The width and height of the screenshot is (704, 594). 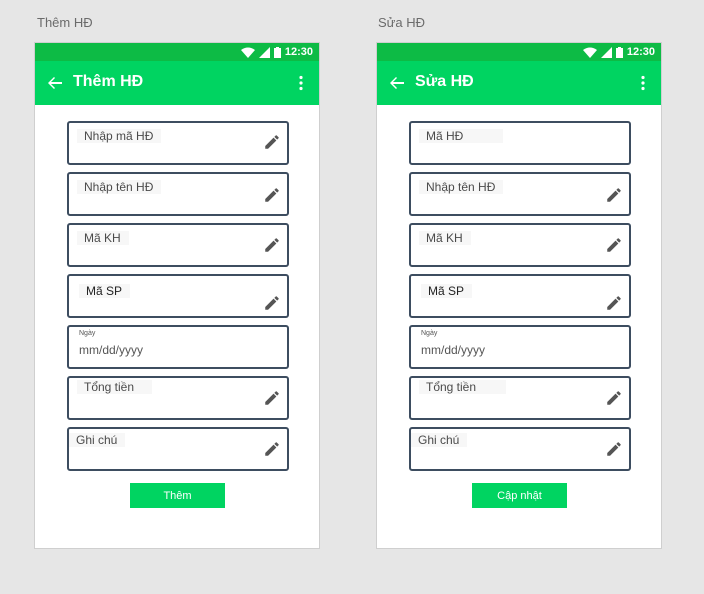 I want to click on field-label: Nhập mã HĐ, so click(x=119, y=136).